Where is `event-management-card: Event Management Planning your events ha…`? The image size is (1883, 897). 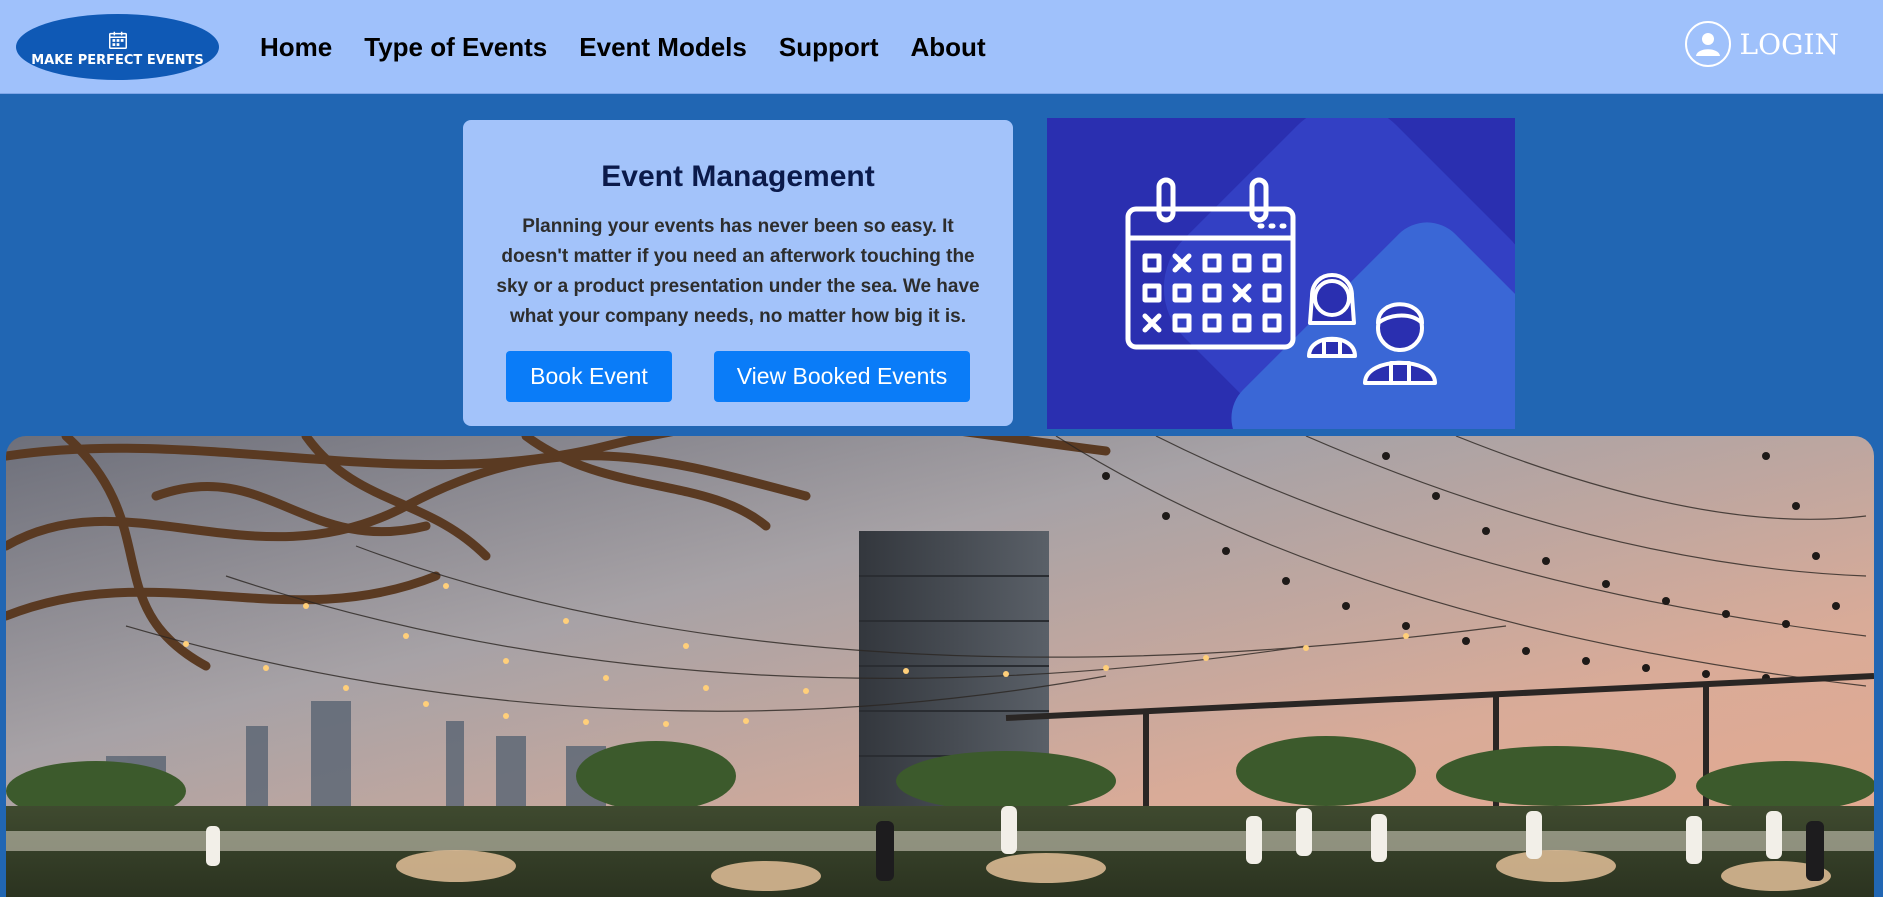 event-management-card: Event Management Planning your events ha… is located at coordinates (738, 273).